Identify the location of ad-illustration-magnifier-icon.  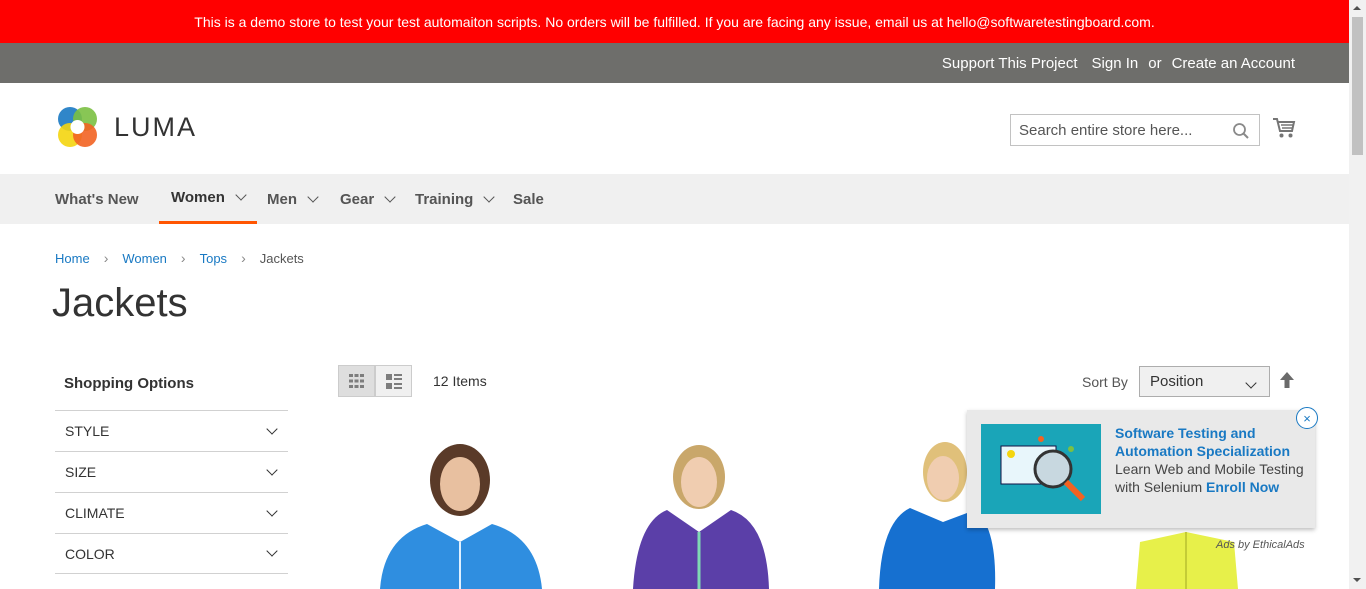
(1041, 469).